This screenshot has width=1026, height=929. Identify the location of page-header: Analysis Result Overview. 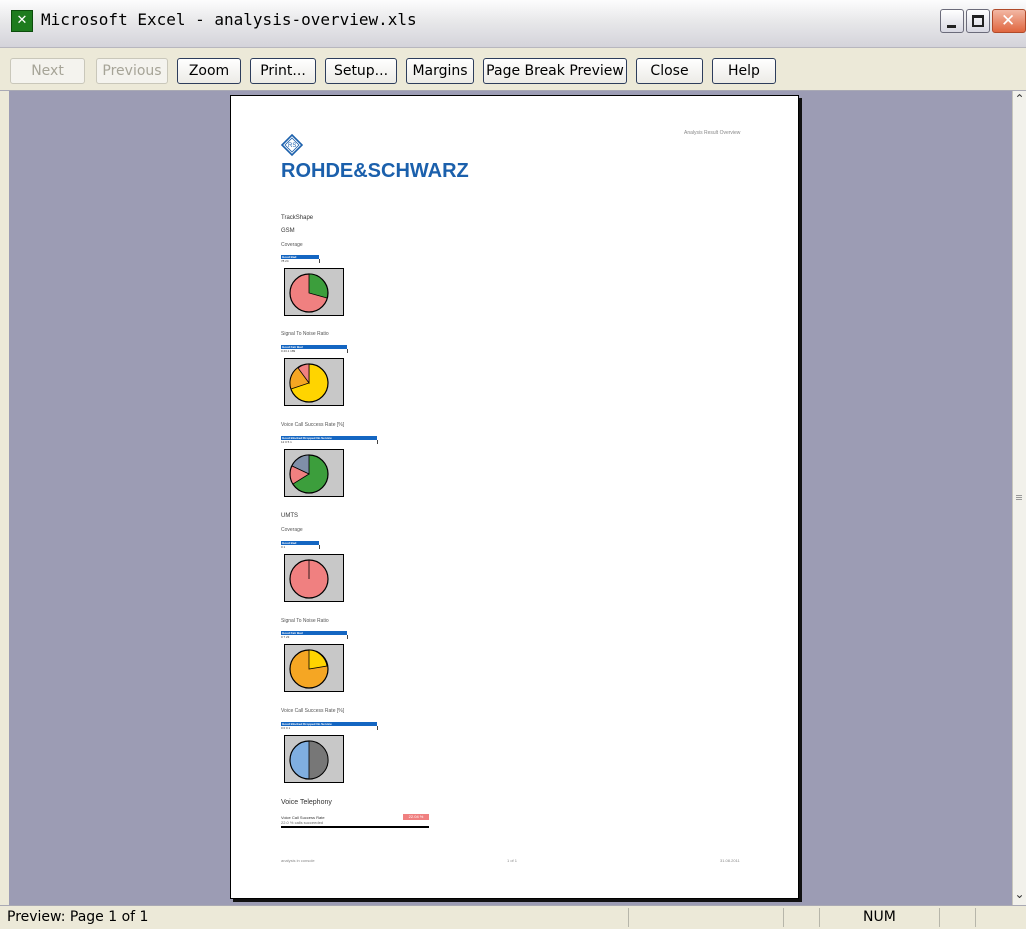
(712, 133).